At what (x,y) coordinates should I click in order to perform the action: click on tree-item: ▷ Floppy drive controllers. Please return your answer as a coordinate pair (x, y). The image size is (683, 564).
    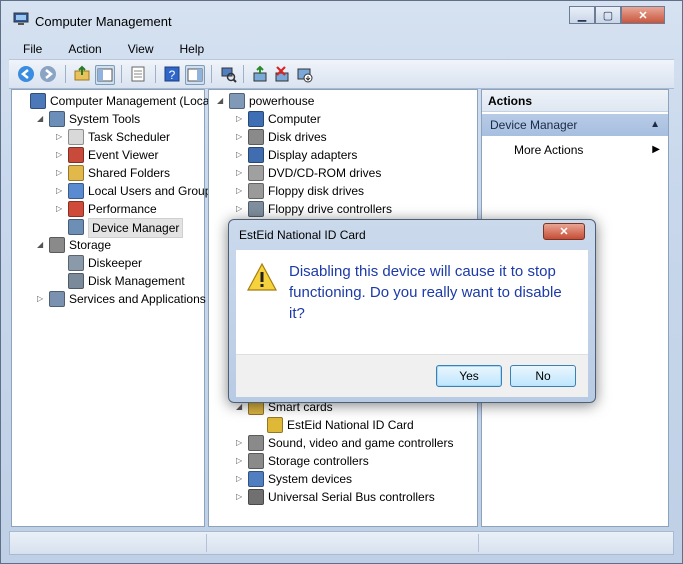
    Looking at the image, I should click on (343, 209).